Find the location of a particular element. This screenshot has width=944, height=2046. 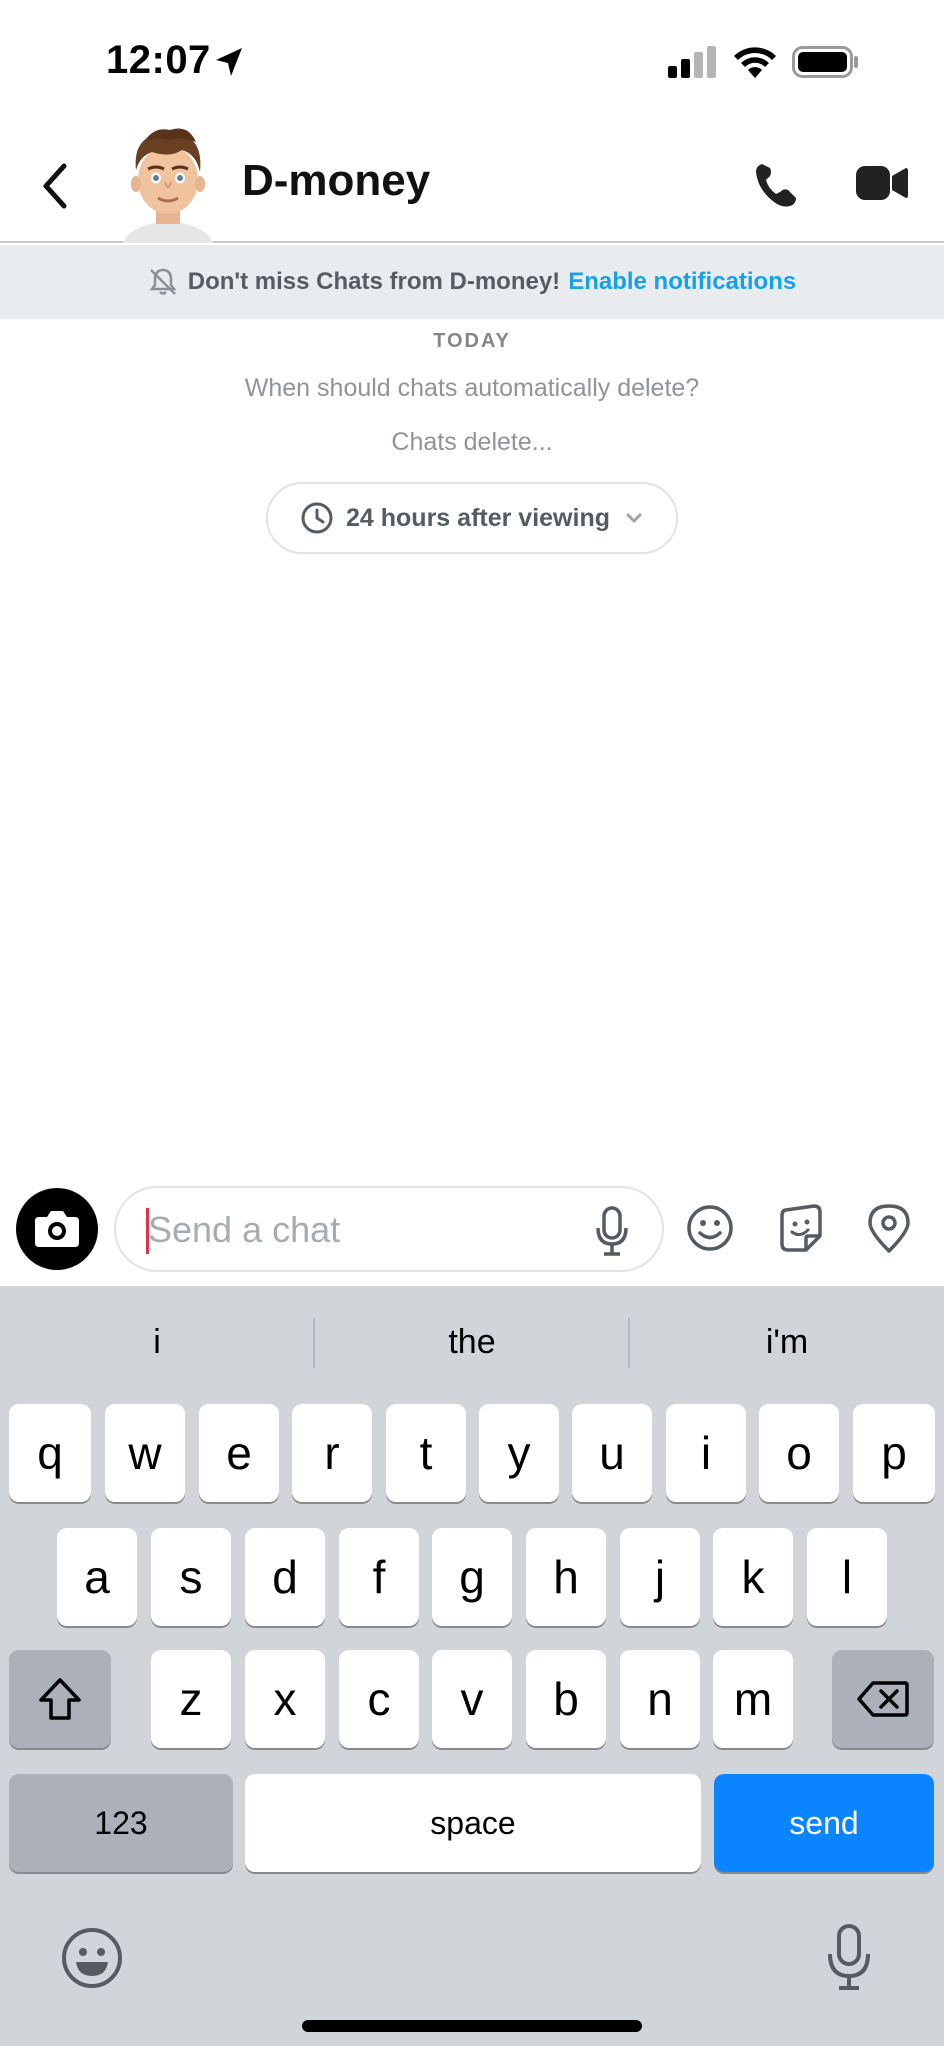

suggestion-bar: i the i'm is located at coordinates (472, 1343).